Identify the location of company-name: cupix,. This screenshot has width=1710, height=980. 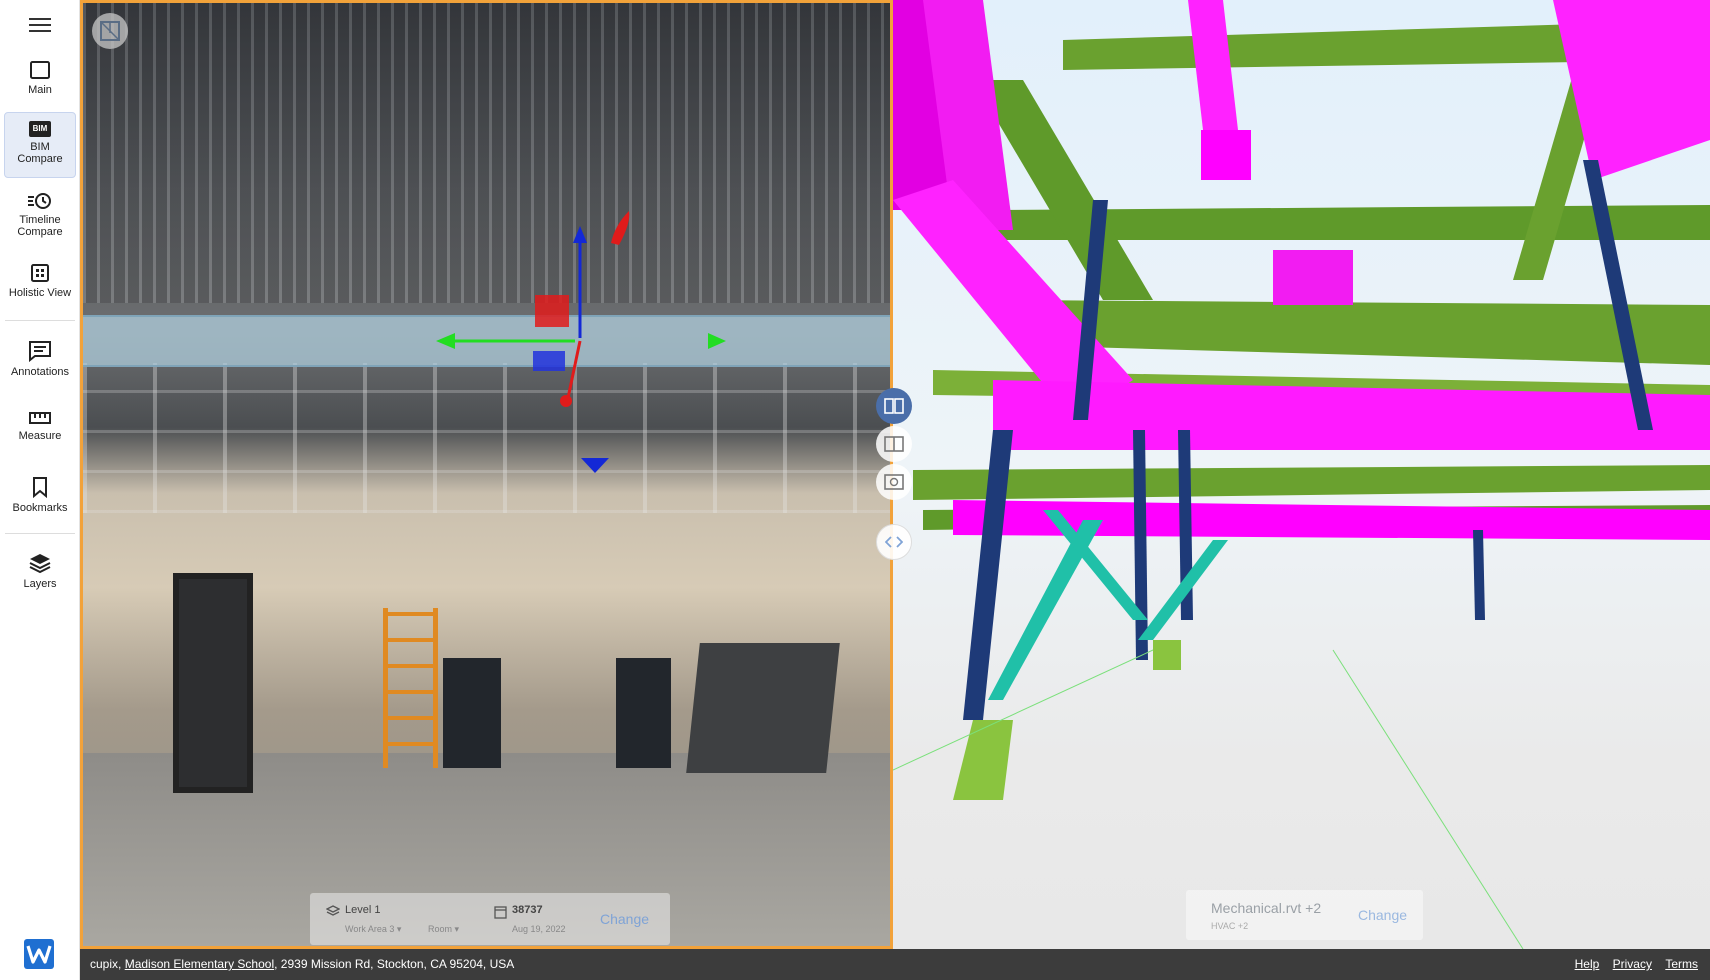
(106, 964).